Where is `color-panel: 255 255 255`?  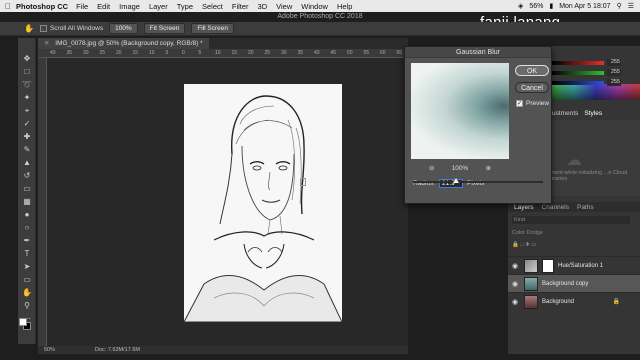
color-panel: 255 255 255 is located at coordinates (595, 79).